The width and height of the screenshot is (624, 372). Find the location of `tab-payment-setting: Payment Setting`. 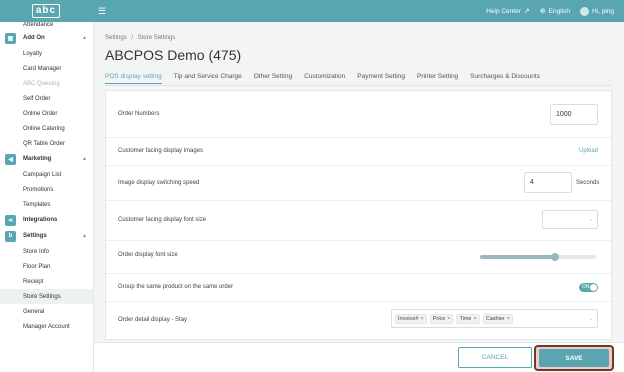

tab-payment-setting: Payment Setting is located at coordinates (381, 78).